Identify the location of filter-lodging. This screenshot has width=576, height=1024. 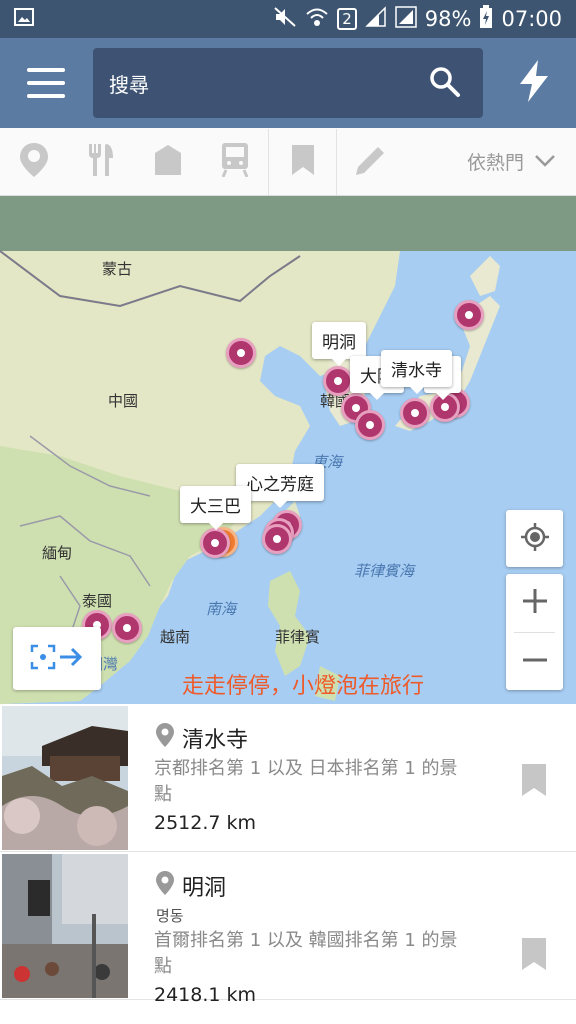
(167, 162).